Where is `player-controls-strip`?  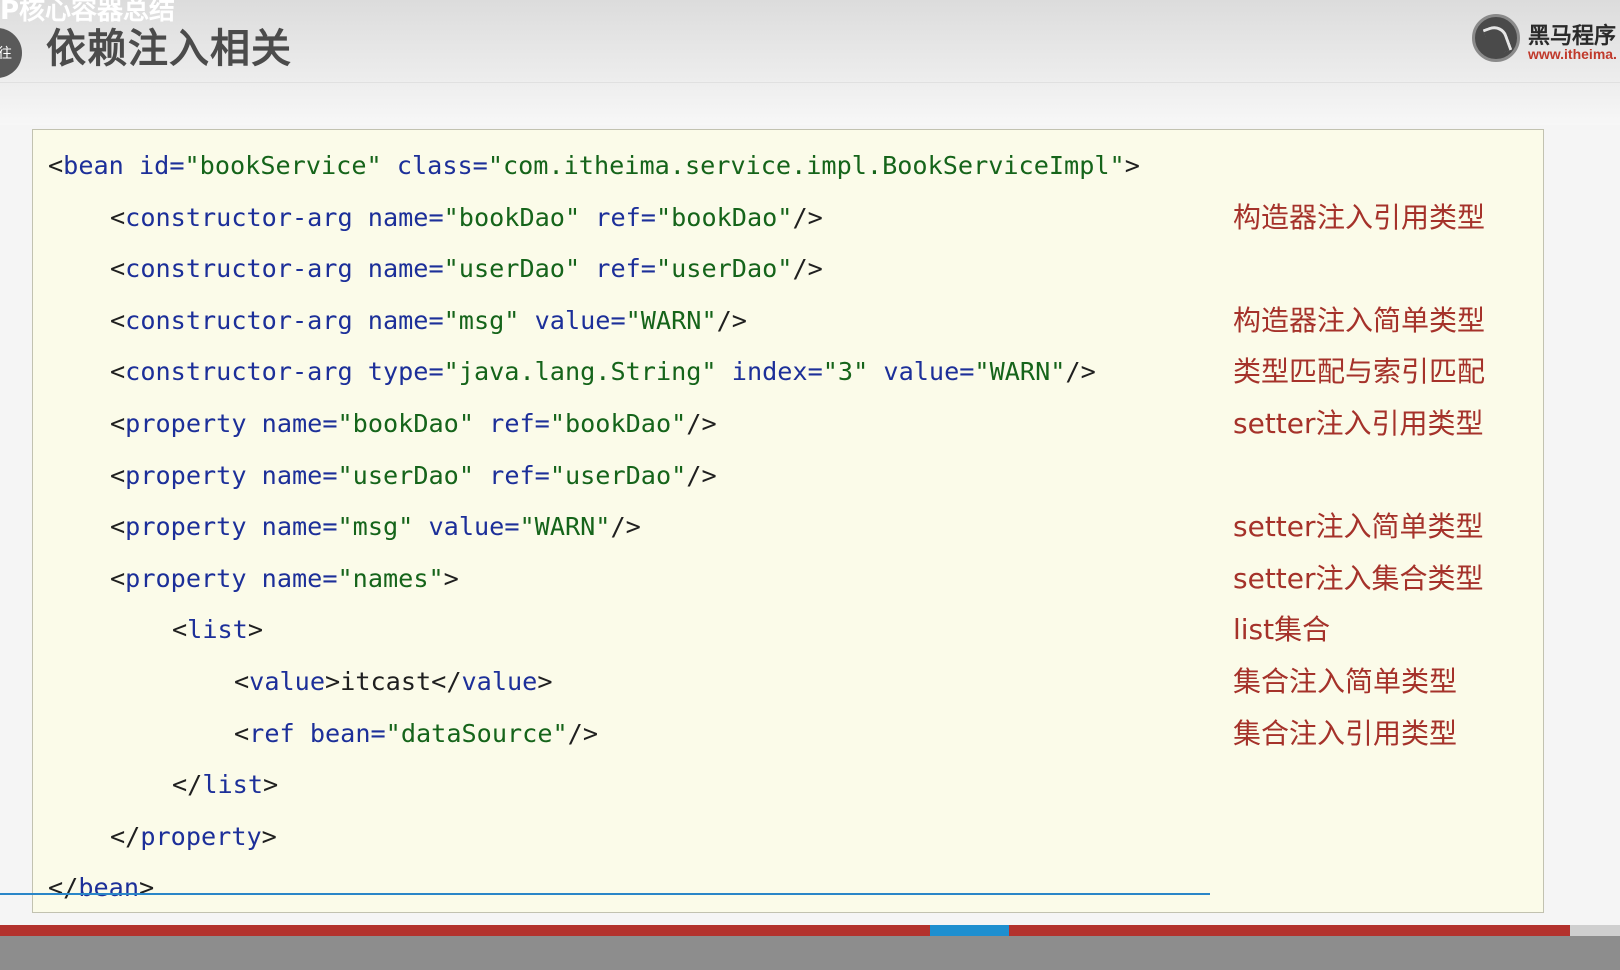
player-controls-strip is located at coordinates (810, 953).